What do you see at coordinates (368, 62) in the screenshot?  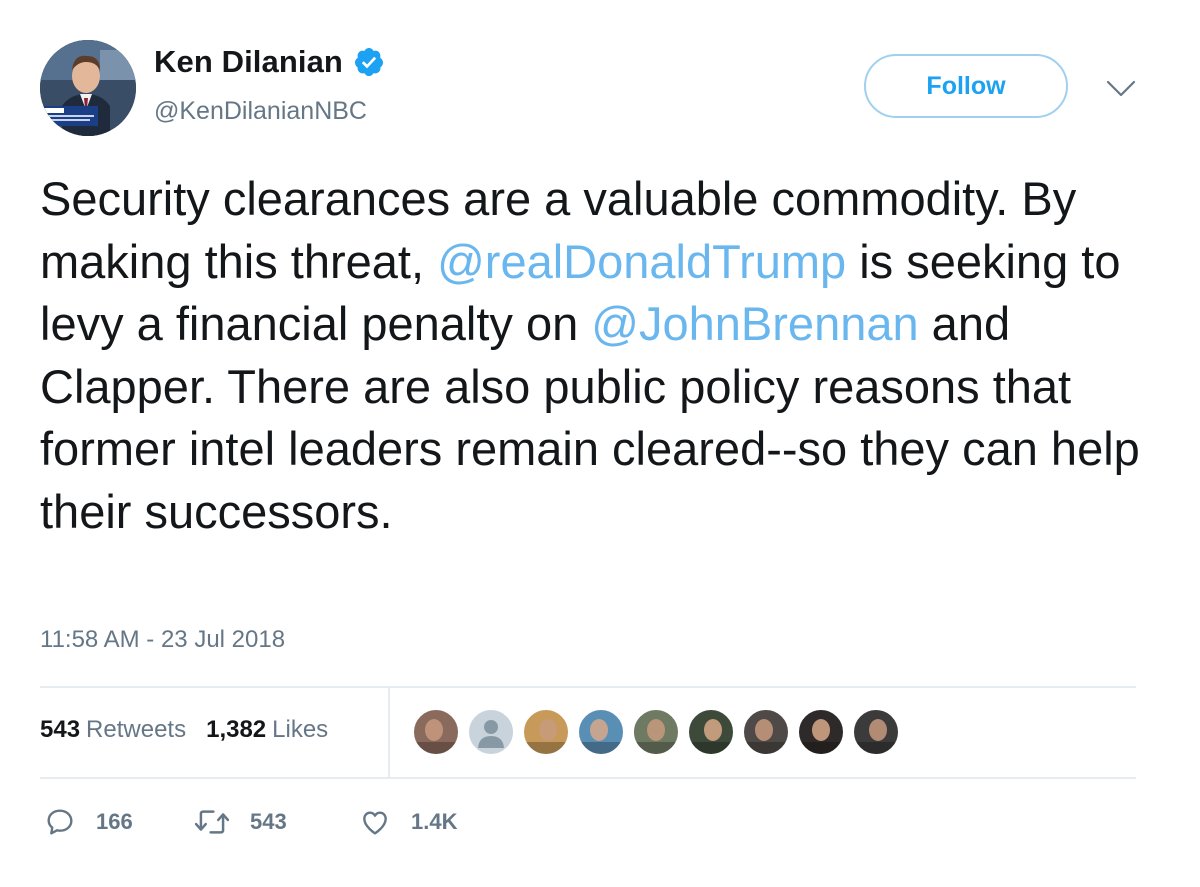 I see `verified-badge-icon` at bounding box center [368, 62].